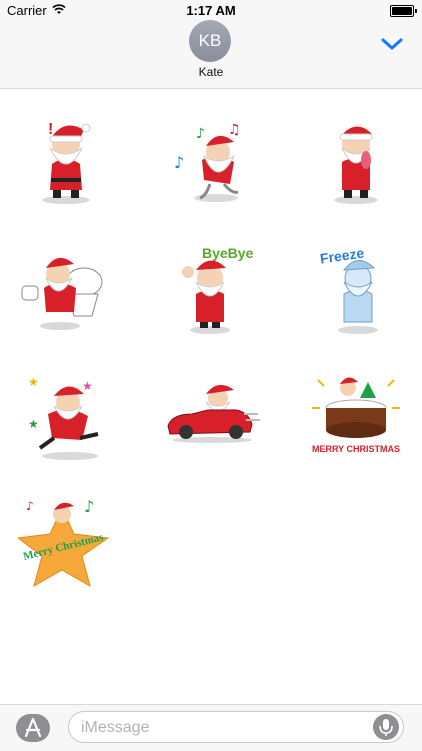  I want to click on avatar: KB, so click(210, 41).